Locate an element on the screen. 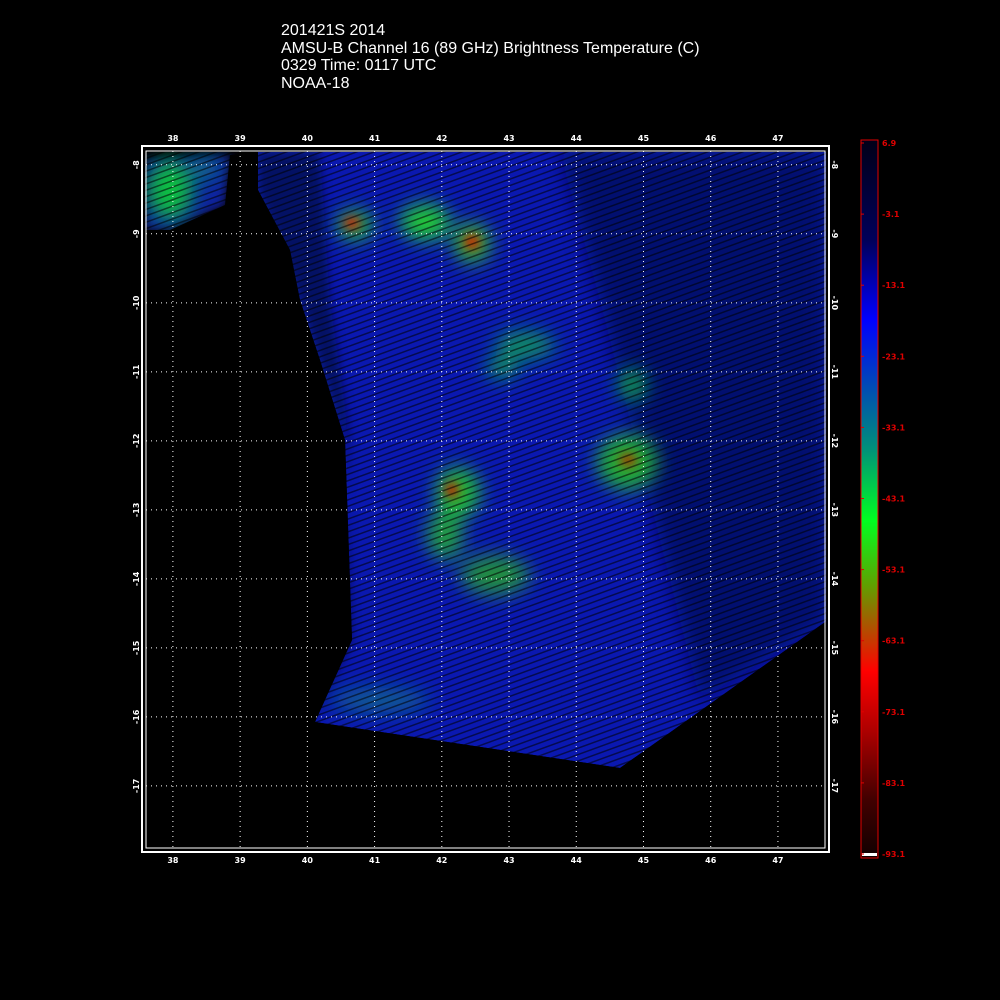 The width and height of the screenshot is (1000, 1000). colorbar-tick-label: -63.1 is located at coordinates (893, 641).